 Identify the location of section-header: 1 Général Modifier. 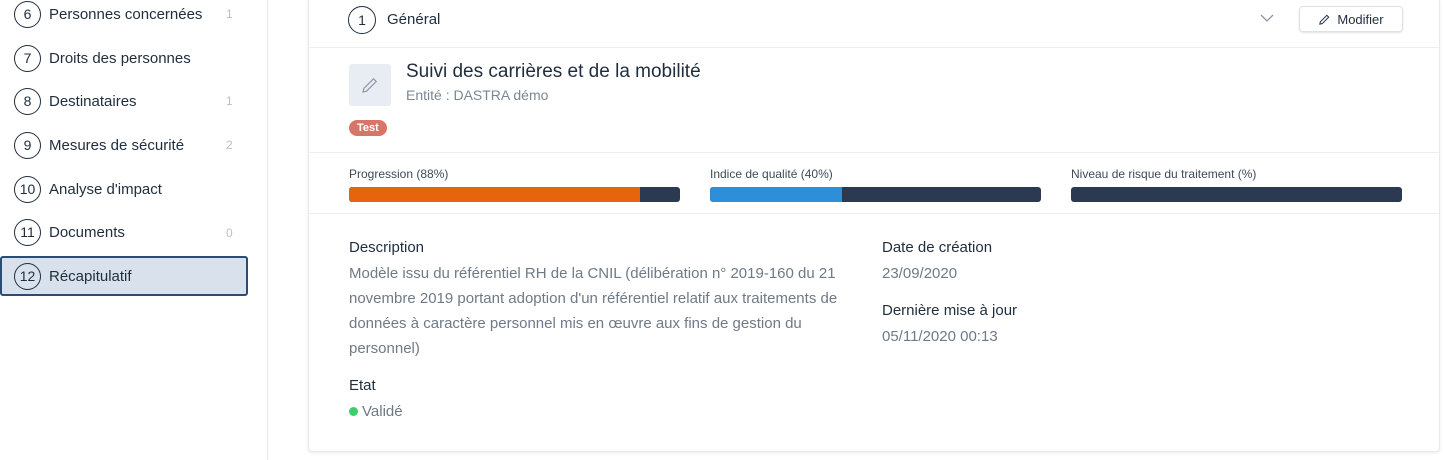
(874, 24).